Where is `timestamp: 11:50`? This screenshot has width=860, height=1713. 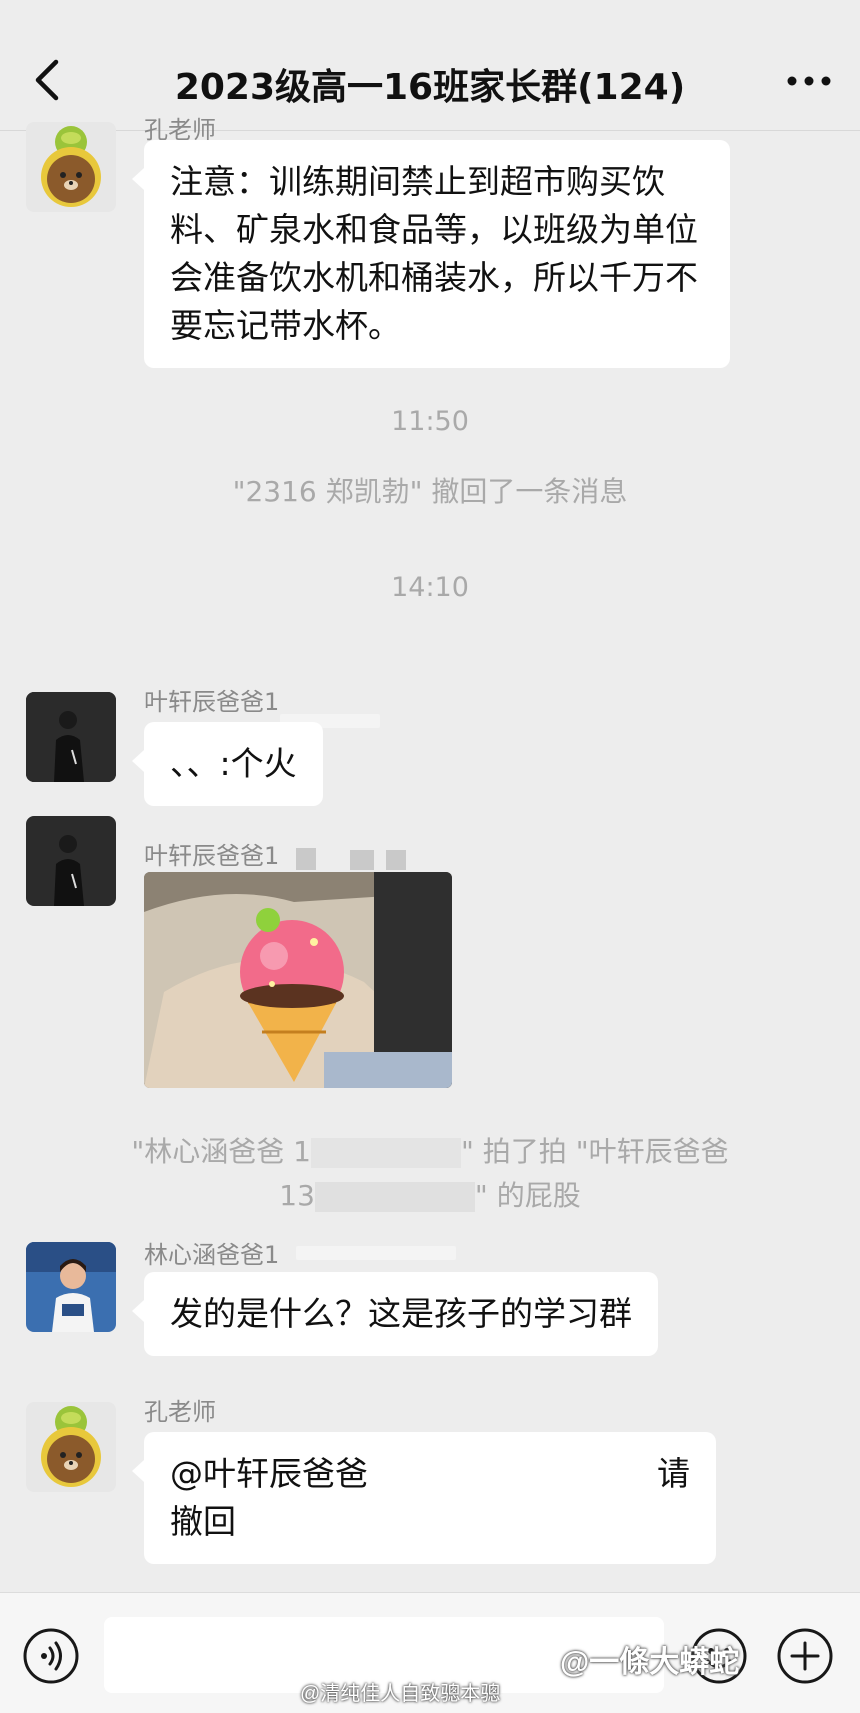
timestamp: 11:50 is located at coordinates (430, 421).